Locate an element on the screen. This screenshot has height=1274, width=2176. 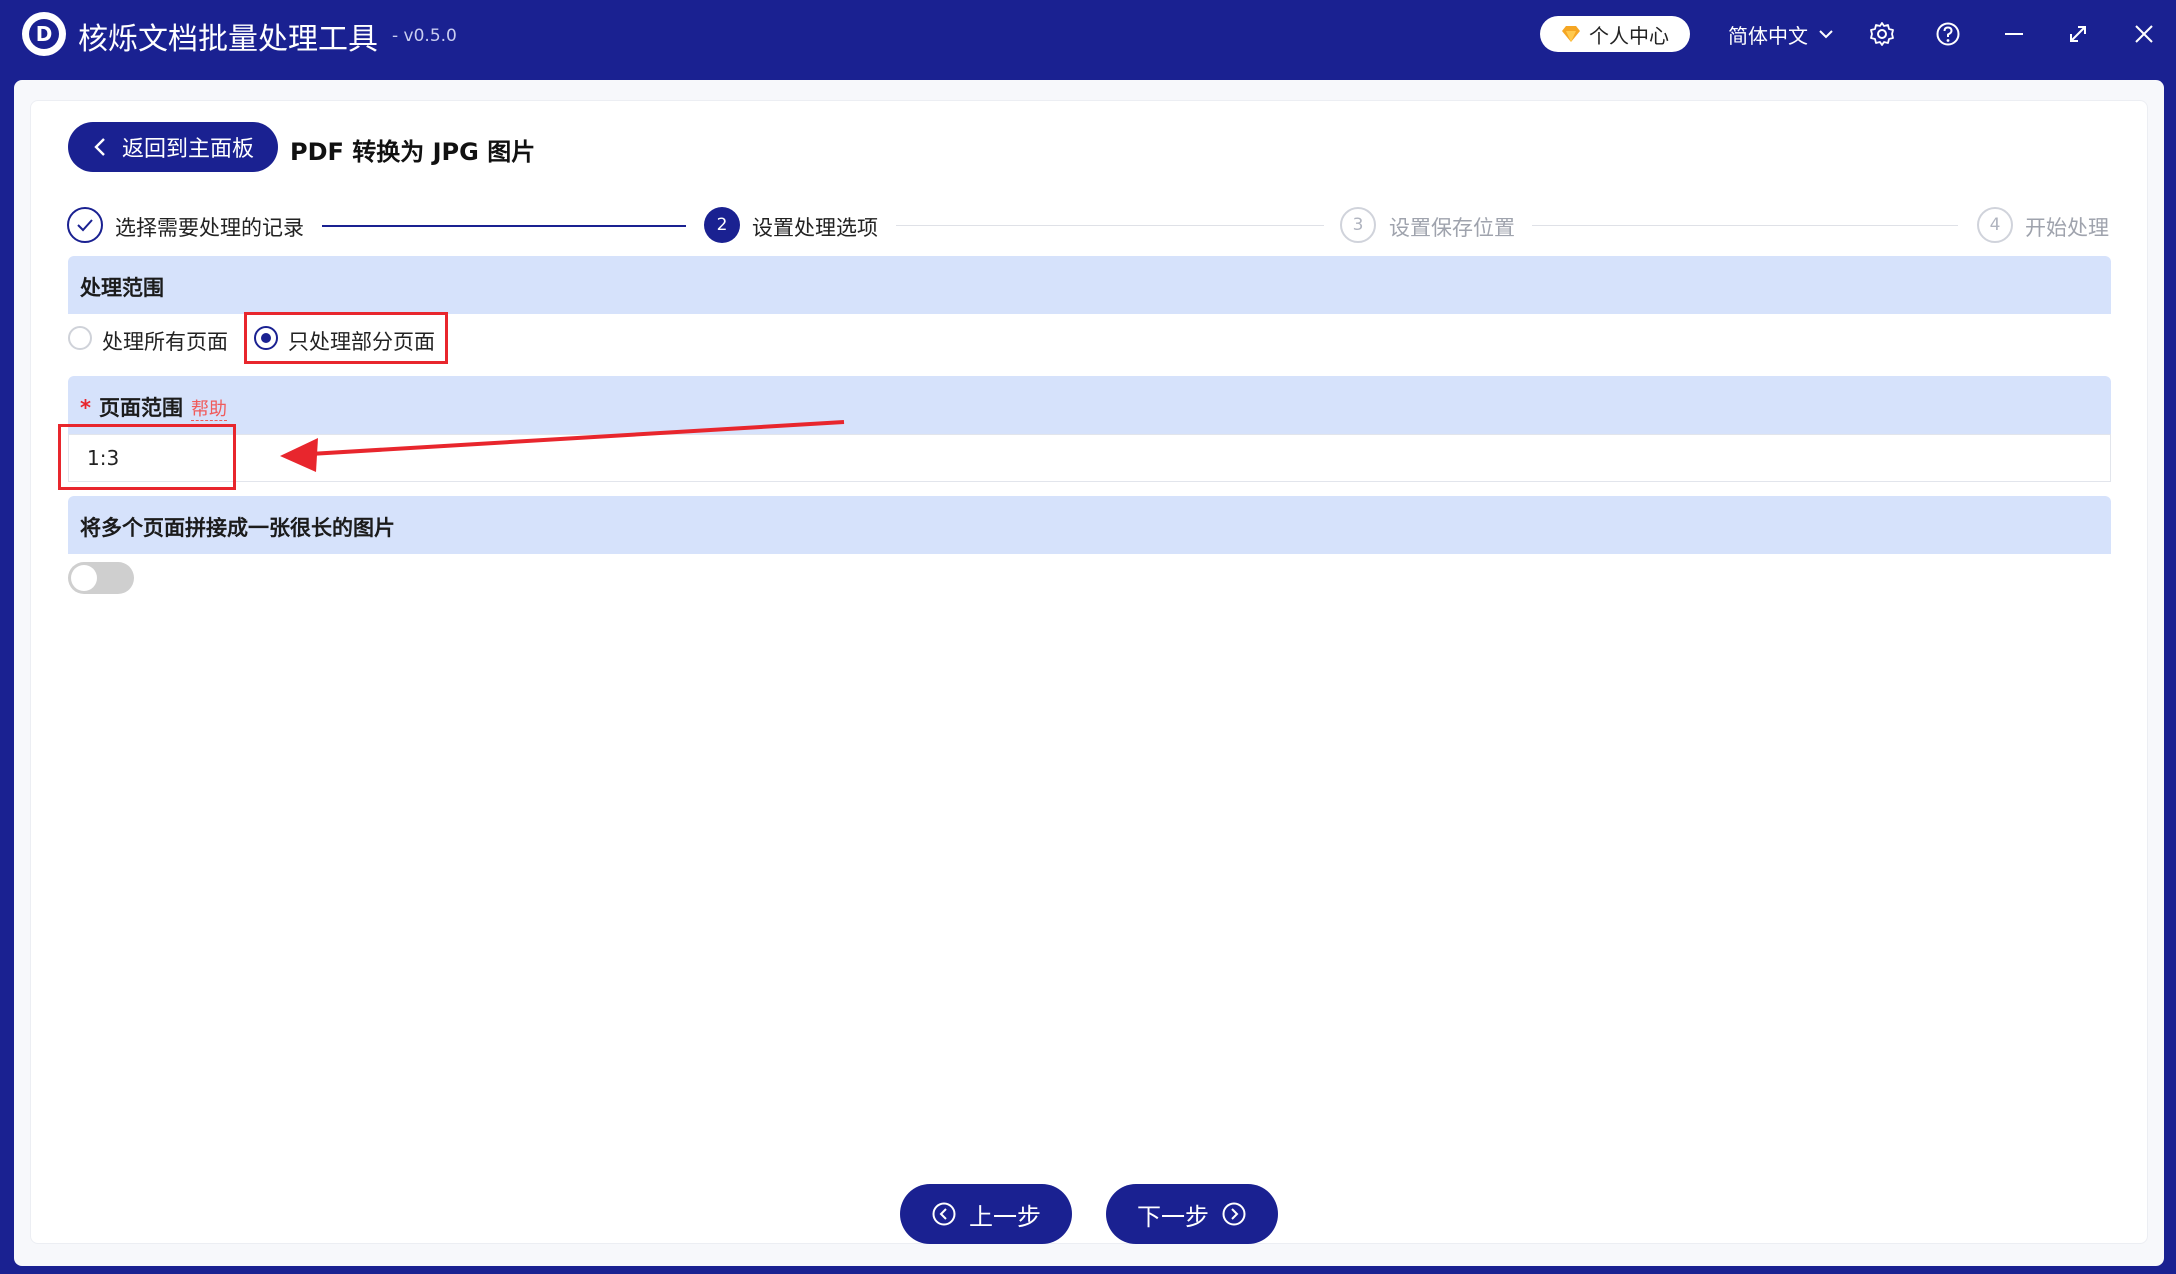
step-3-number: 3 is located at coordinates (1358, 225).